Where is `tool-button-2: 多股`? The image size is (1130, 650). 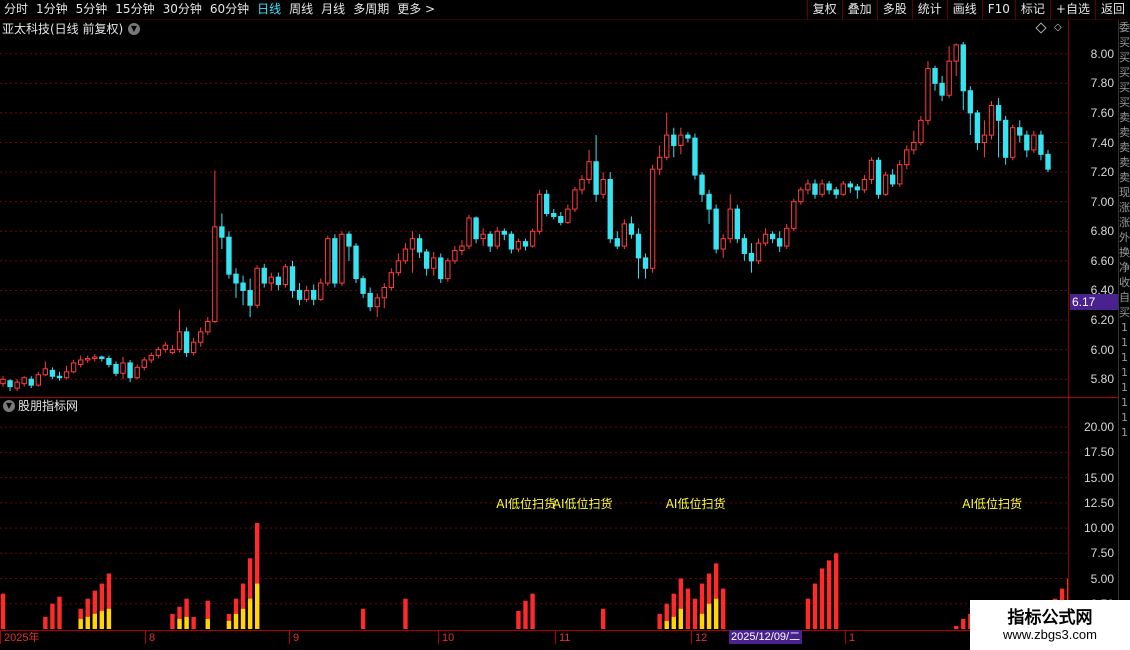
tool-button-2: 多股 is located at coordinates (894, 10).